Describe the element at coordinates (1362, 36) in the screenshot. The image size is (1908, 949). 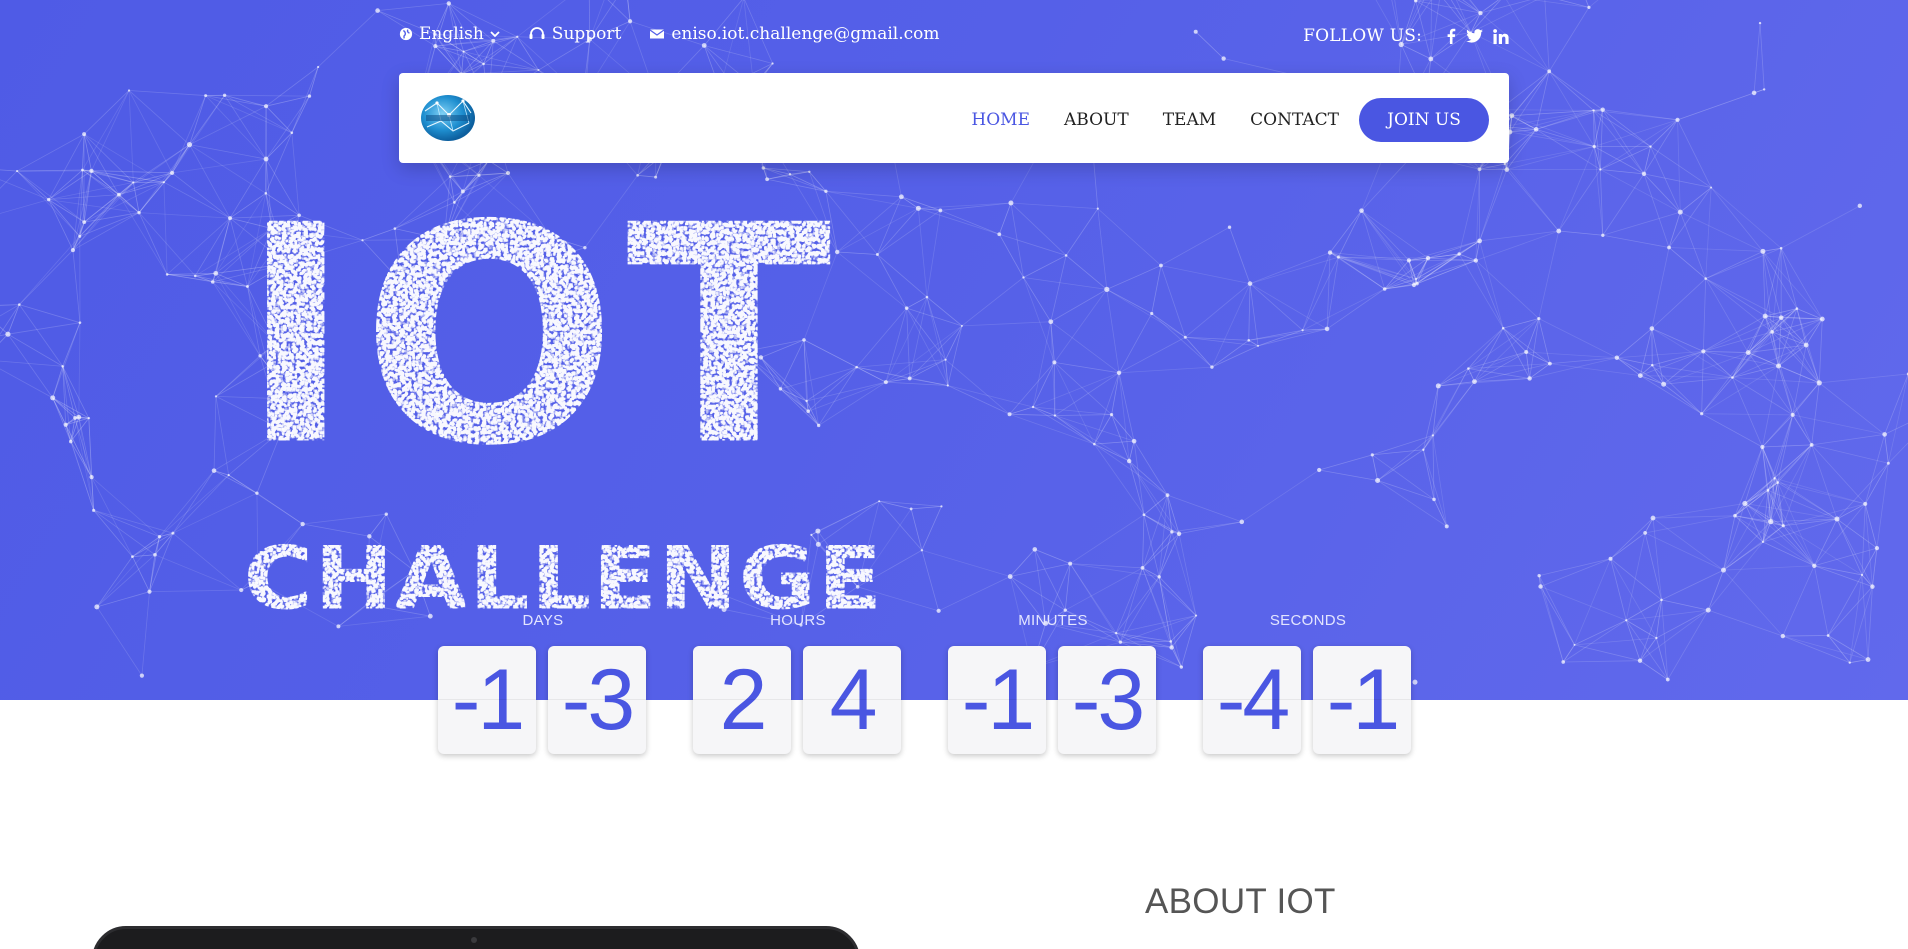
I see `follow-us-label: FOLLOW US:` at that location.